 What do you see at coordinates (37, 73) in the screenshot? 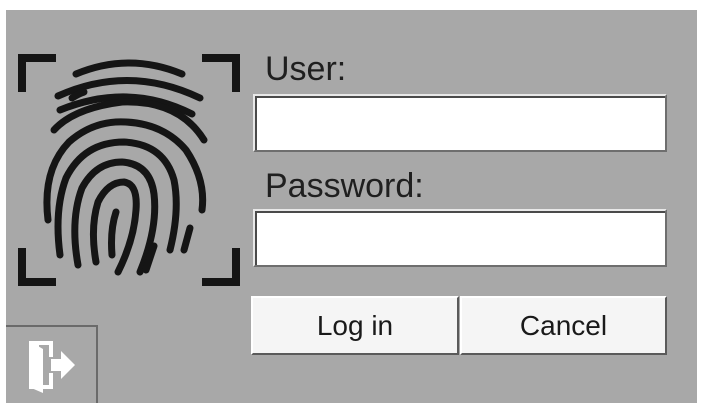
I see `scanner-corner-top-left` at bounding box center [37, 73].